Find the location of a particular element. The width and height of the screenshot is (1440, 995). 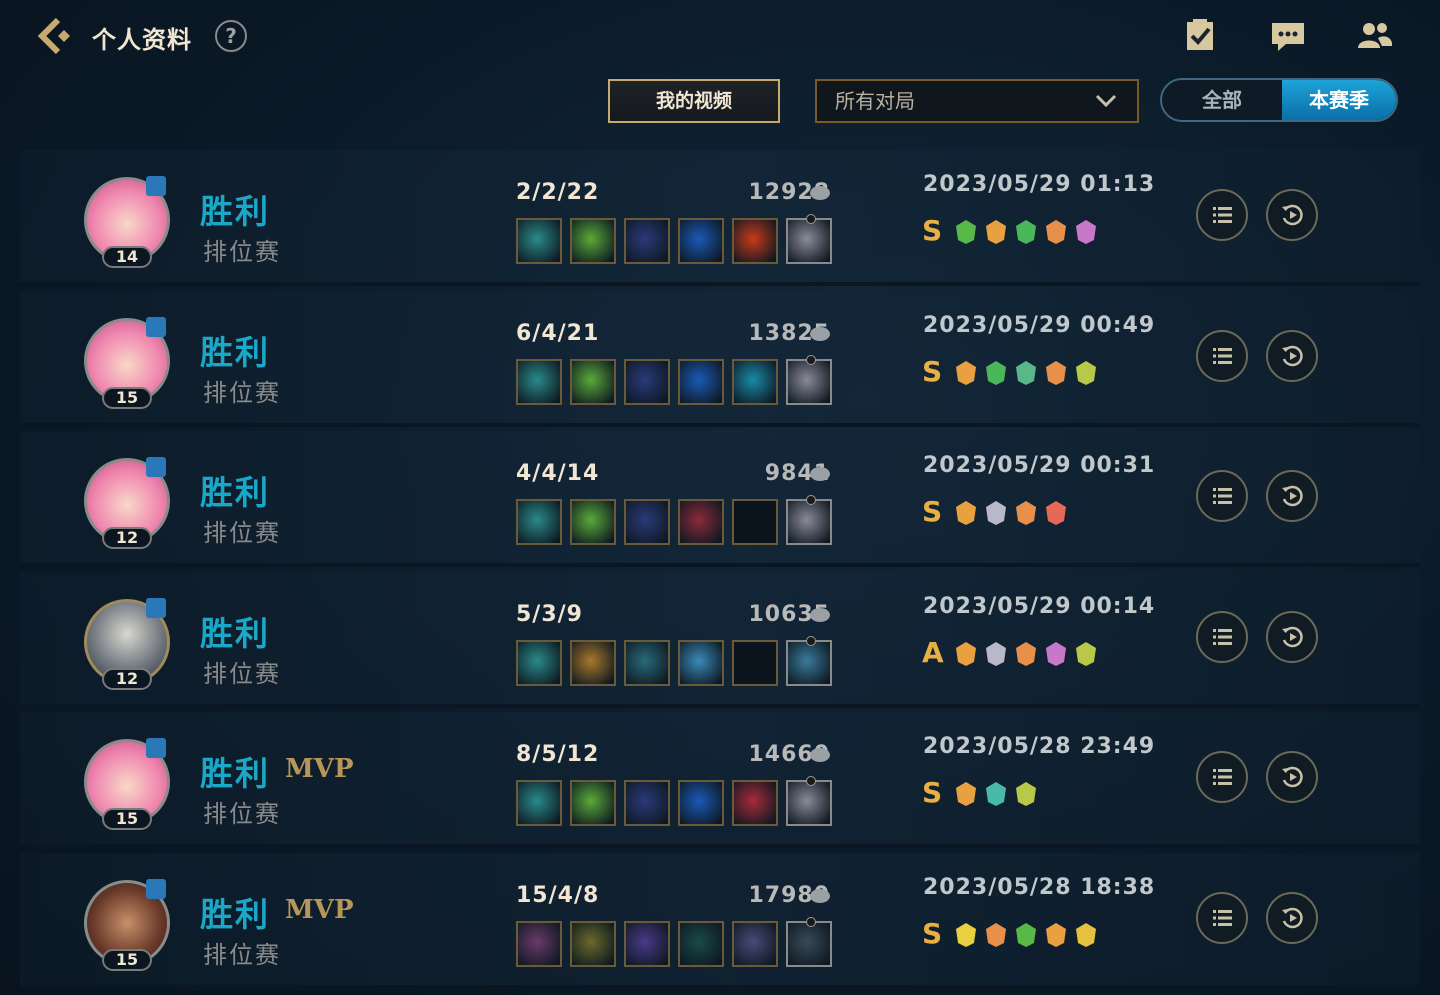

chat-icon is located at coordinates (1288, 36).